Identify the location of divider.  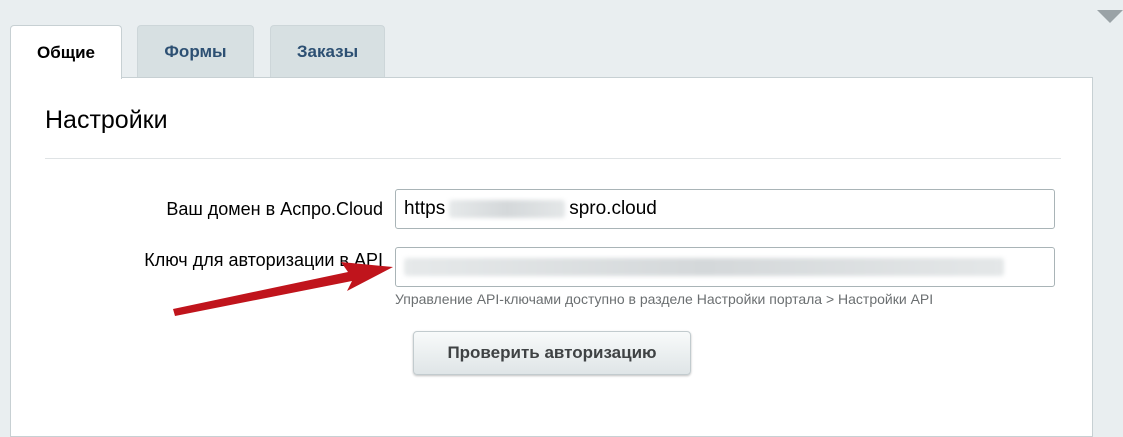
(553, 158).